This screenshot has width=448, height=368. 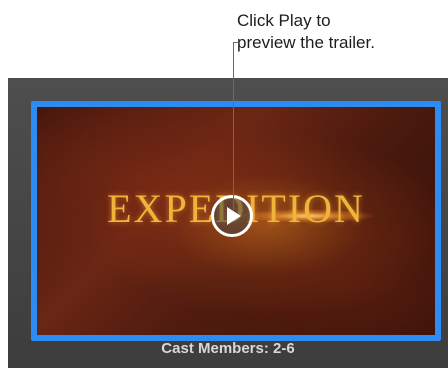 I want to click on play-icon, so click(x=234, y=216).